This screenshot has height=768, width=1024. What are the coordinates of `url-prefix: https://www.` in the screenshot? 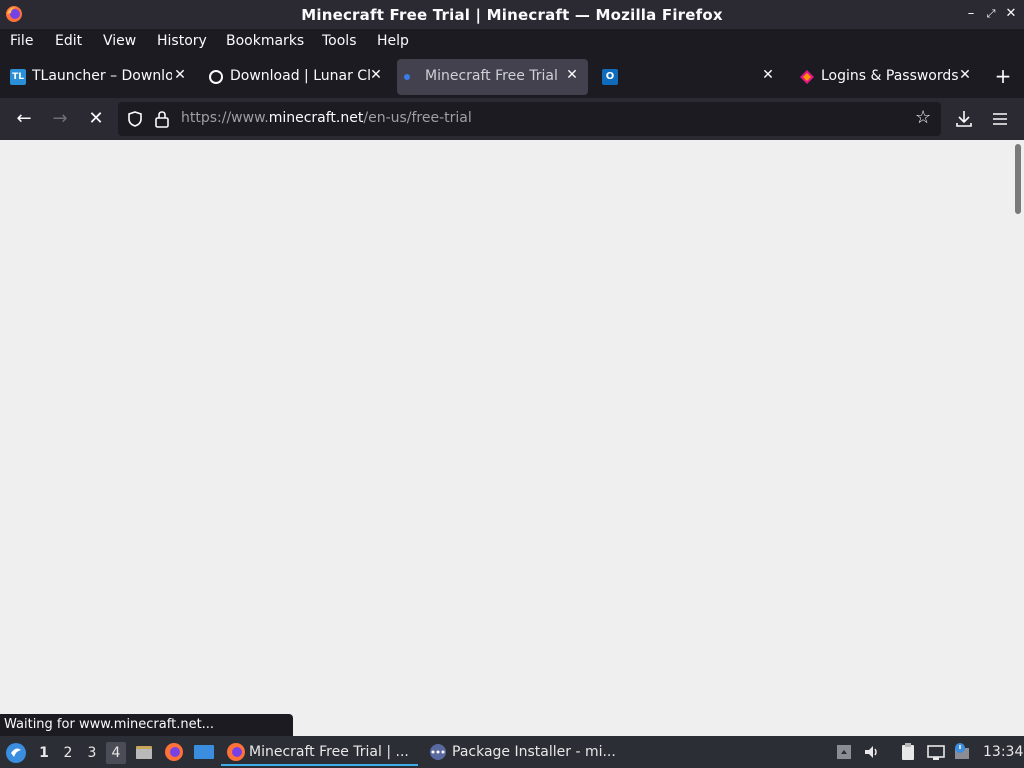 It's located at (225, 118).